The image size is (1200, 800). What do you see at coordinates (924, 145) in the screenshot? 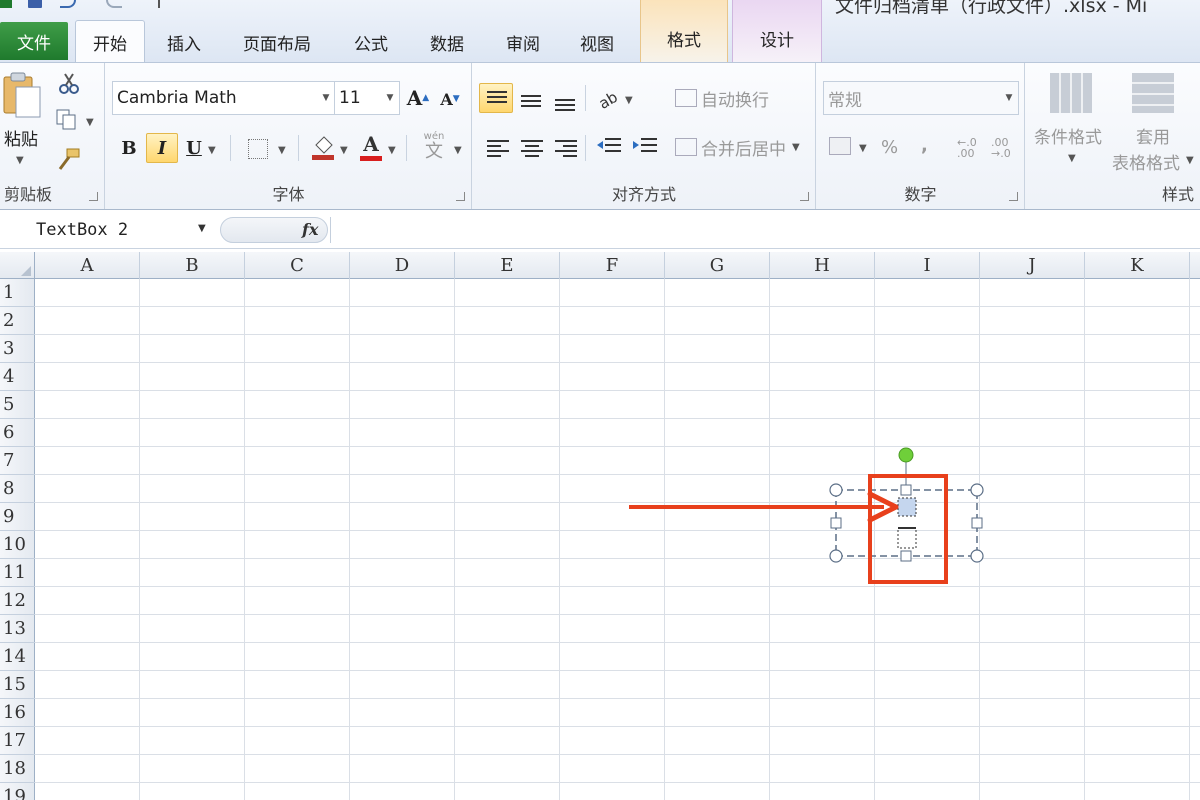
I see `comma-style-button: ,` at bounding box center [924, 145].